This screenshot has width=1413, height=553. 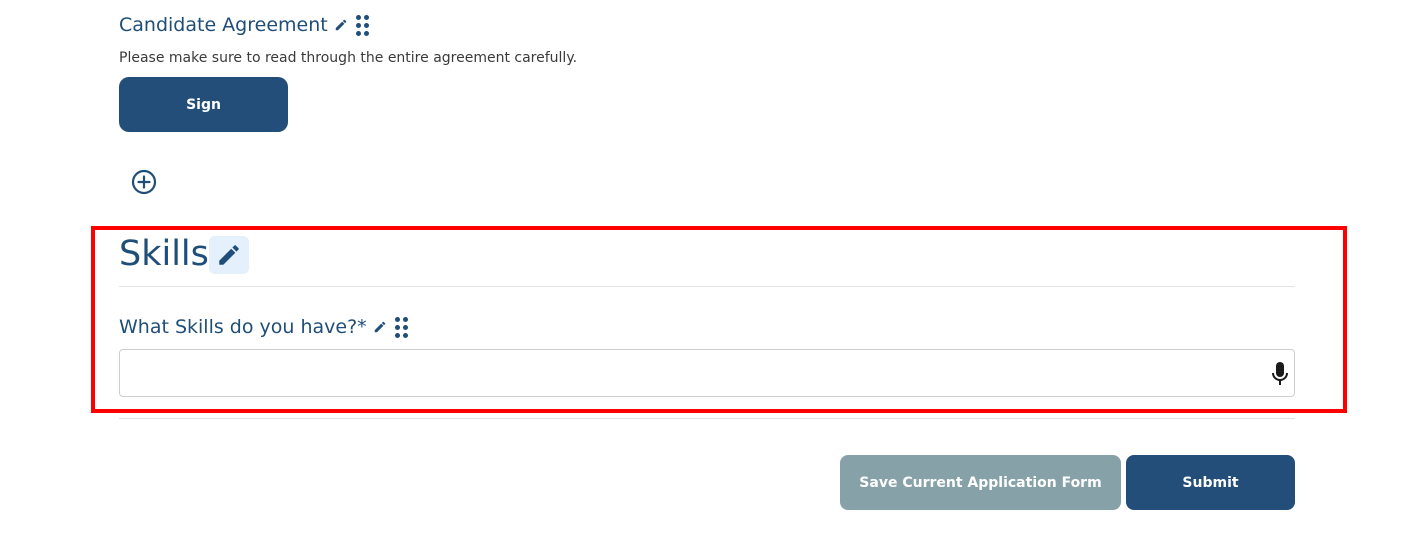 What do you see at coordinates (144, 182) in the screenshot?
I see `add-field-plus-circle-icon` at bounding box center [144, 182].